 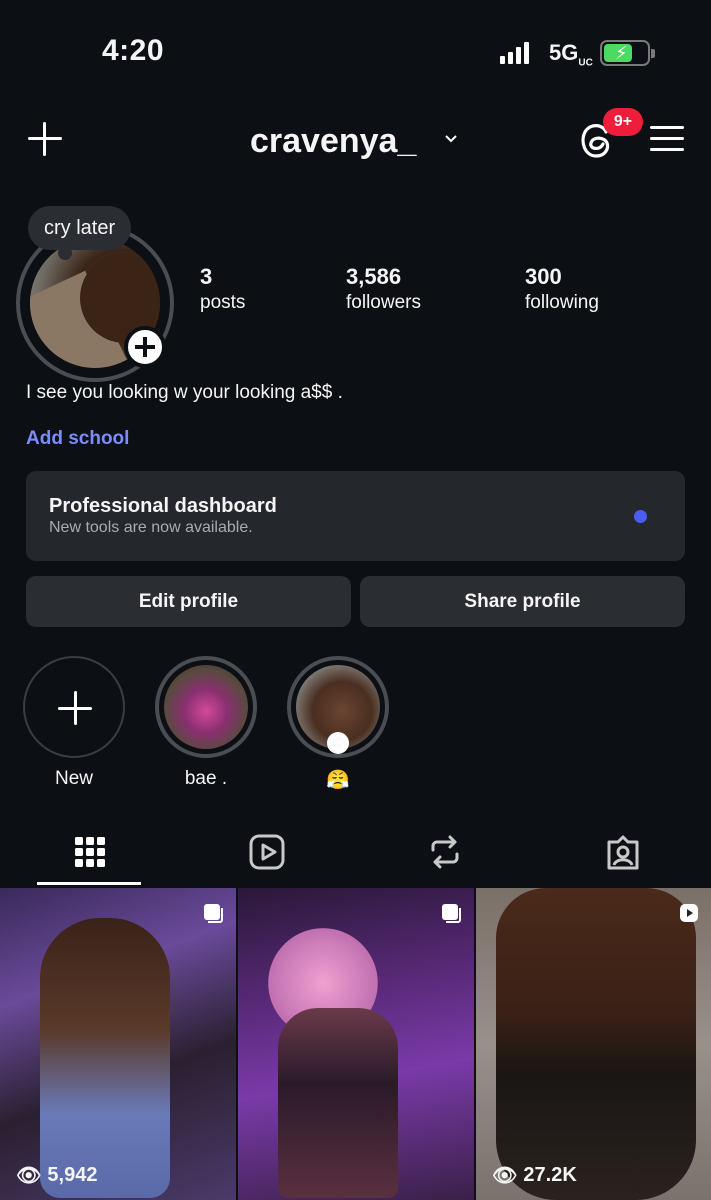 I want to click on signal-icon, so click(x=514, y=53).